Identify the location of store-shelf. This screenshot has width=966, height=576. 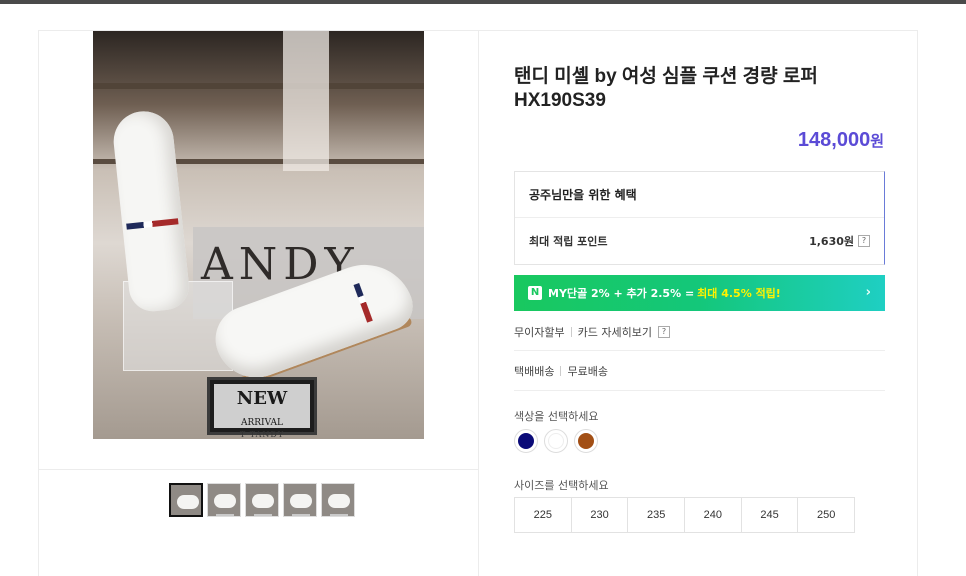
(258, 86).